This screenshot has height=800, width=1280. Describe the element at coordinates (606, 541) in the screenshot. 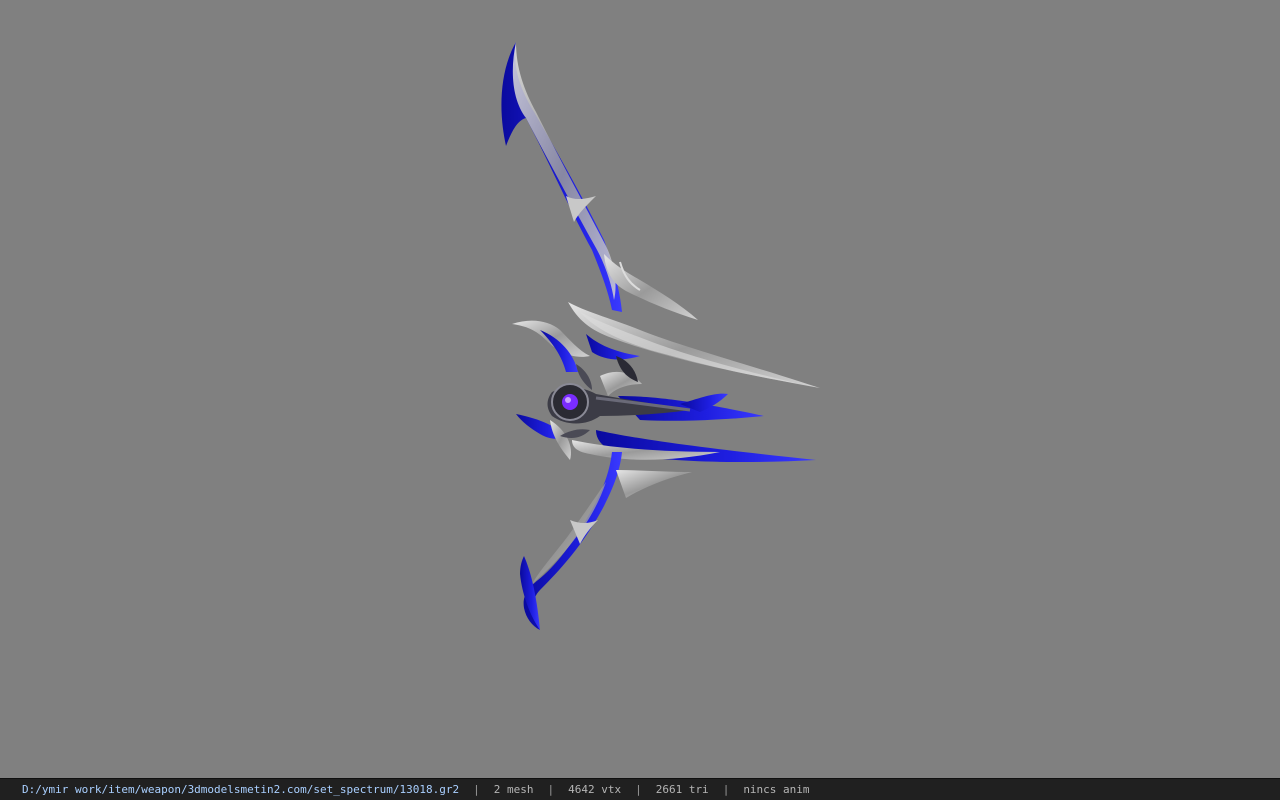

I see `lower-limb` at that location.